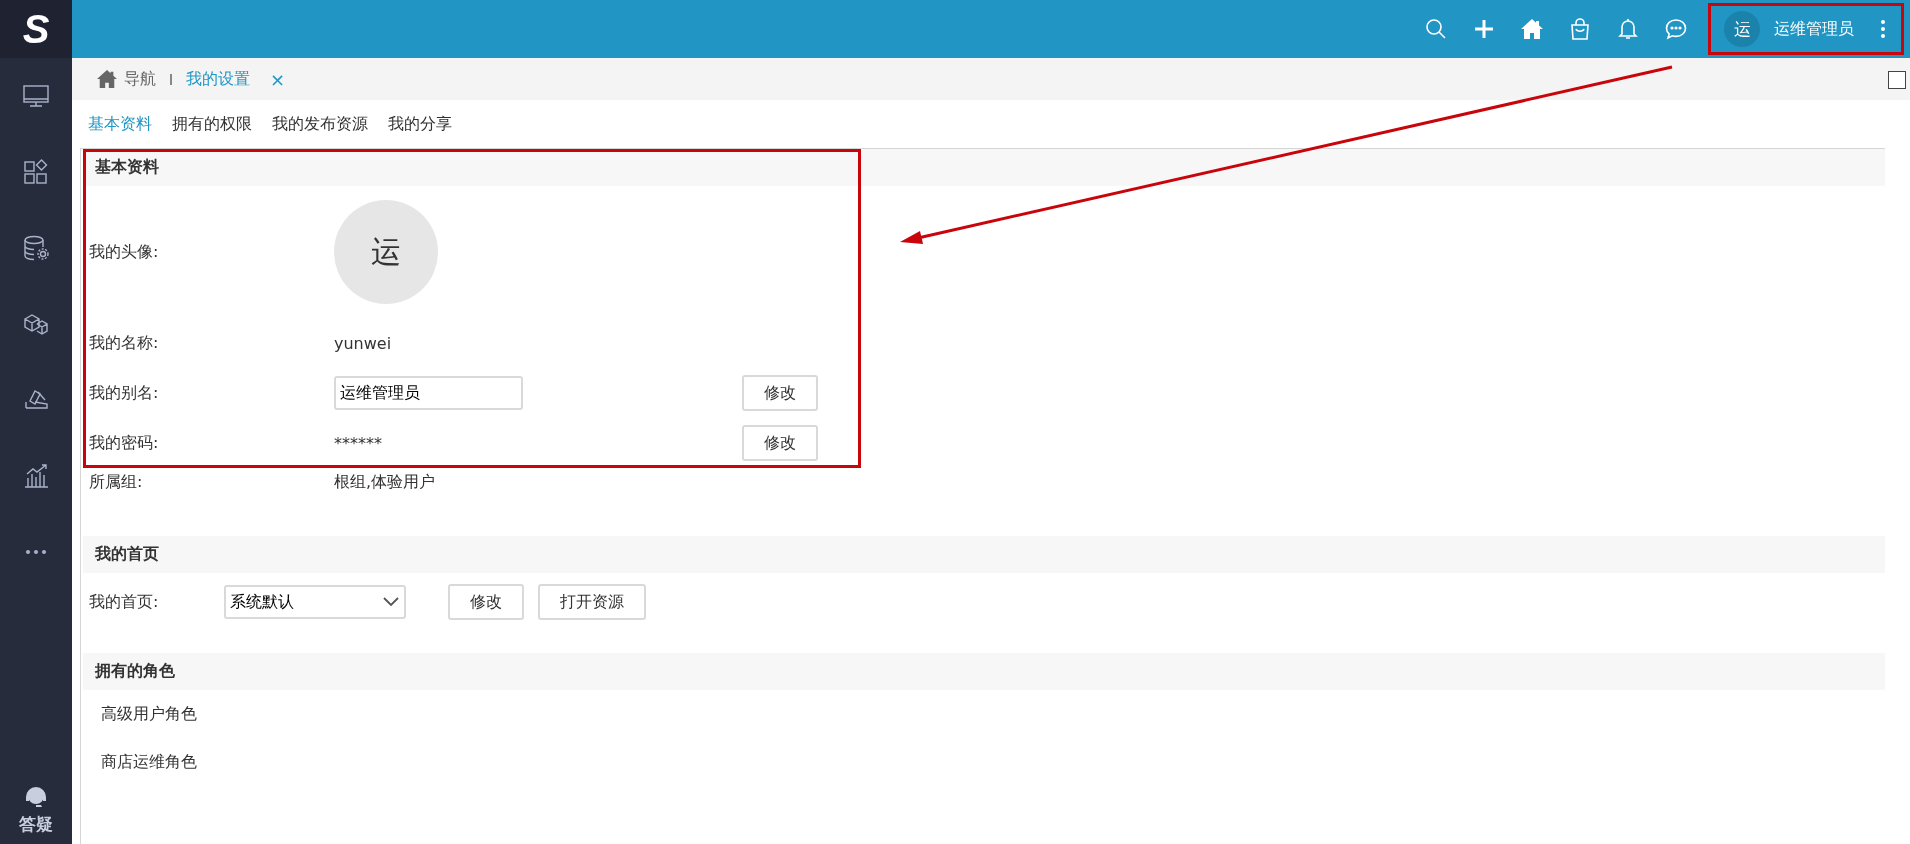  What do you see at coordinates (1676, 29) in the screenshot?
I see `chat-bubble-icon` at bounding box center [1676, 29].